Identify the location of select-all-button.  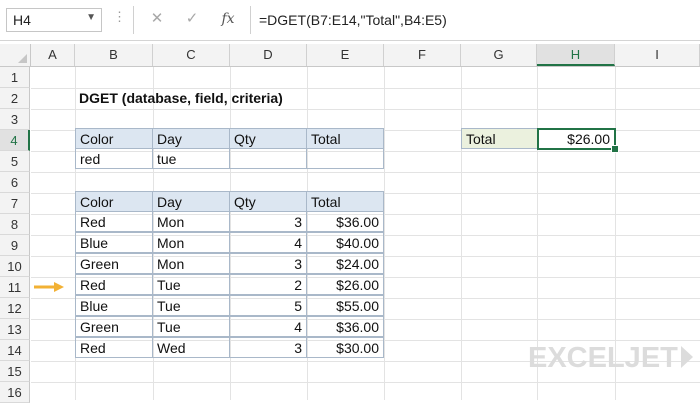
(15, 55).